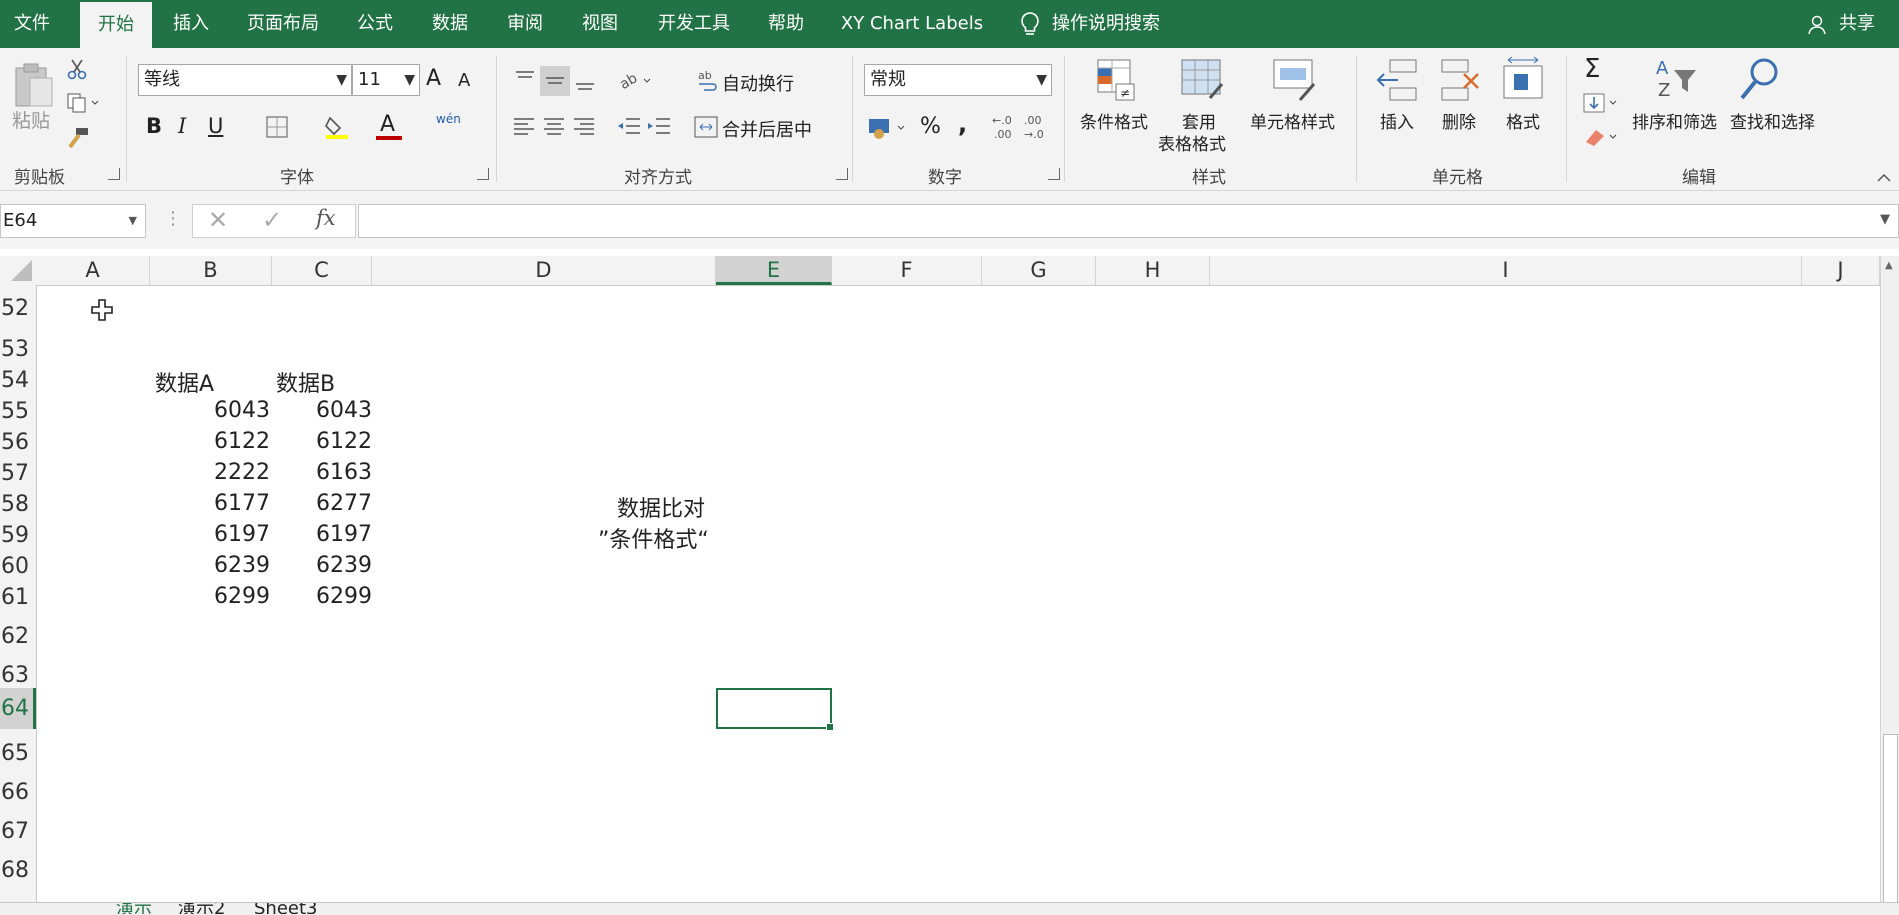  Describe the element at coordinates (73, 221) in the screenshot. I see `name-box: E64 ▼` at that location.